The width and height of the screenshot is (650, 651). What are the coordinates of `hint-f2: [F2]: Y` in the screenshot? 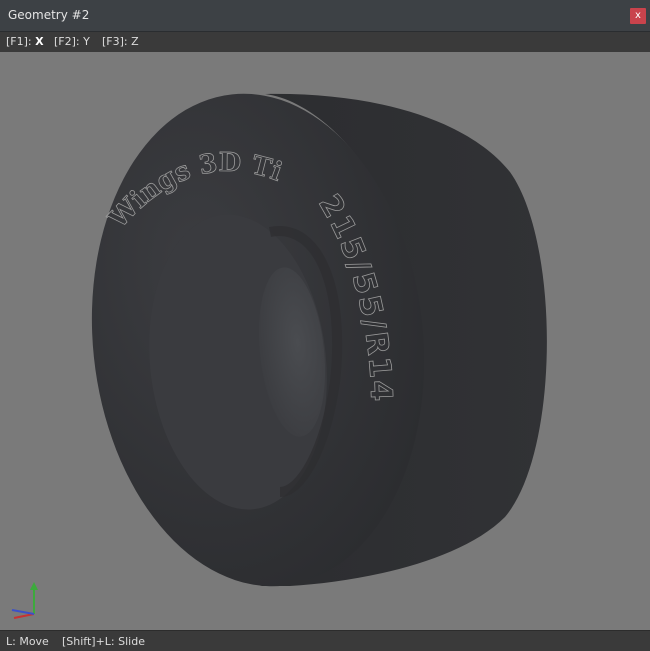 It's located at (72, 41).